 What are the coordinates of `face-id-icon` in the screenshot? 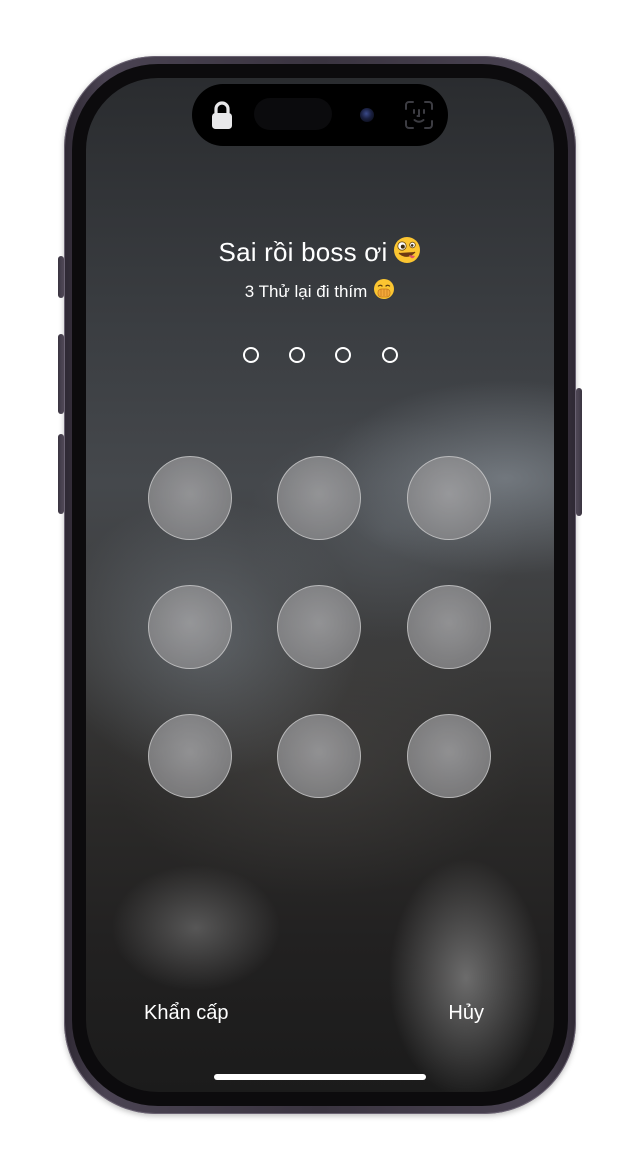 It's located at (419, 115).